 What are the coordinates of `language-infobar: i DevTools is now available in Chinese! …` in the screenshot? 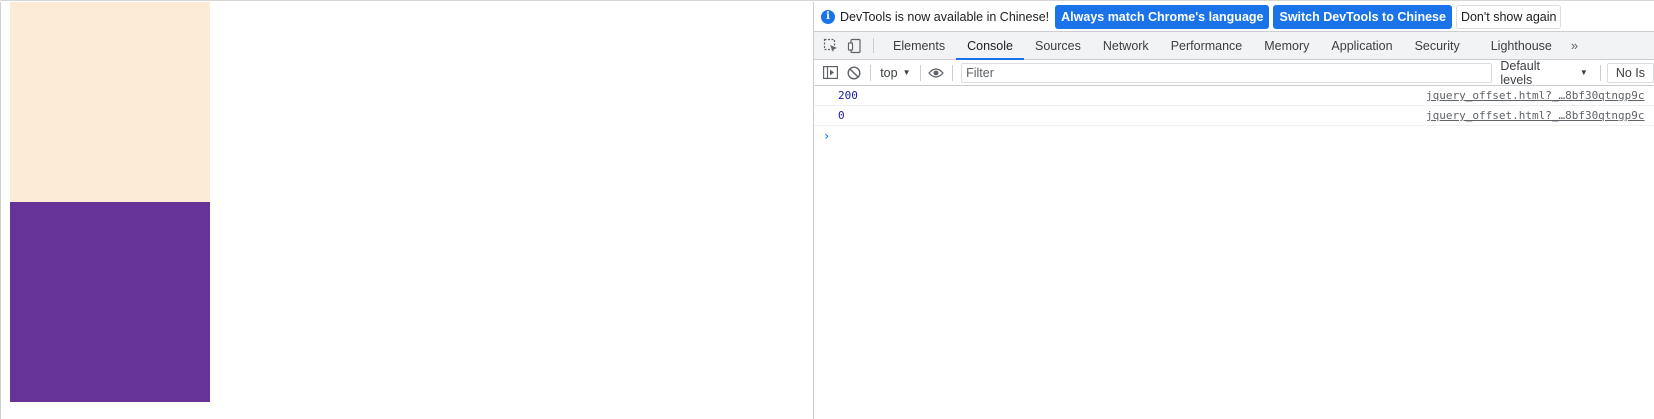 It's located at (1234, 17).